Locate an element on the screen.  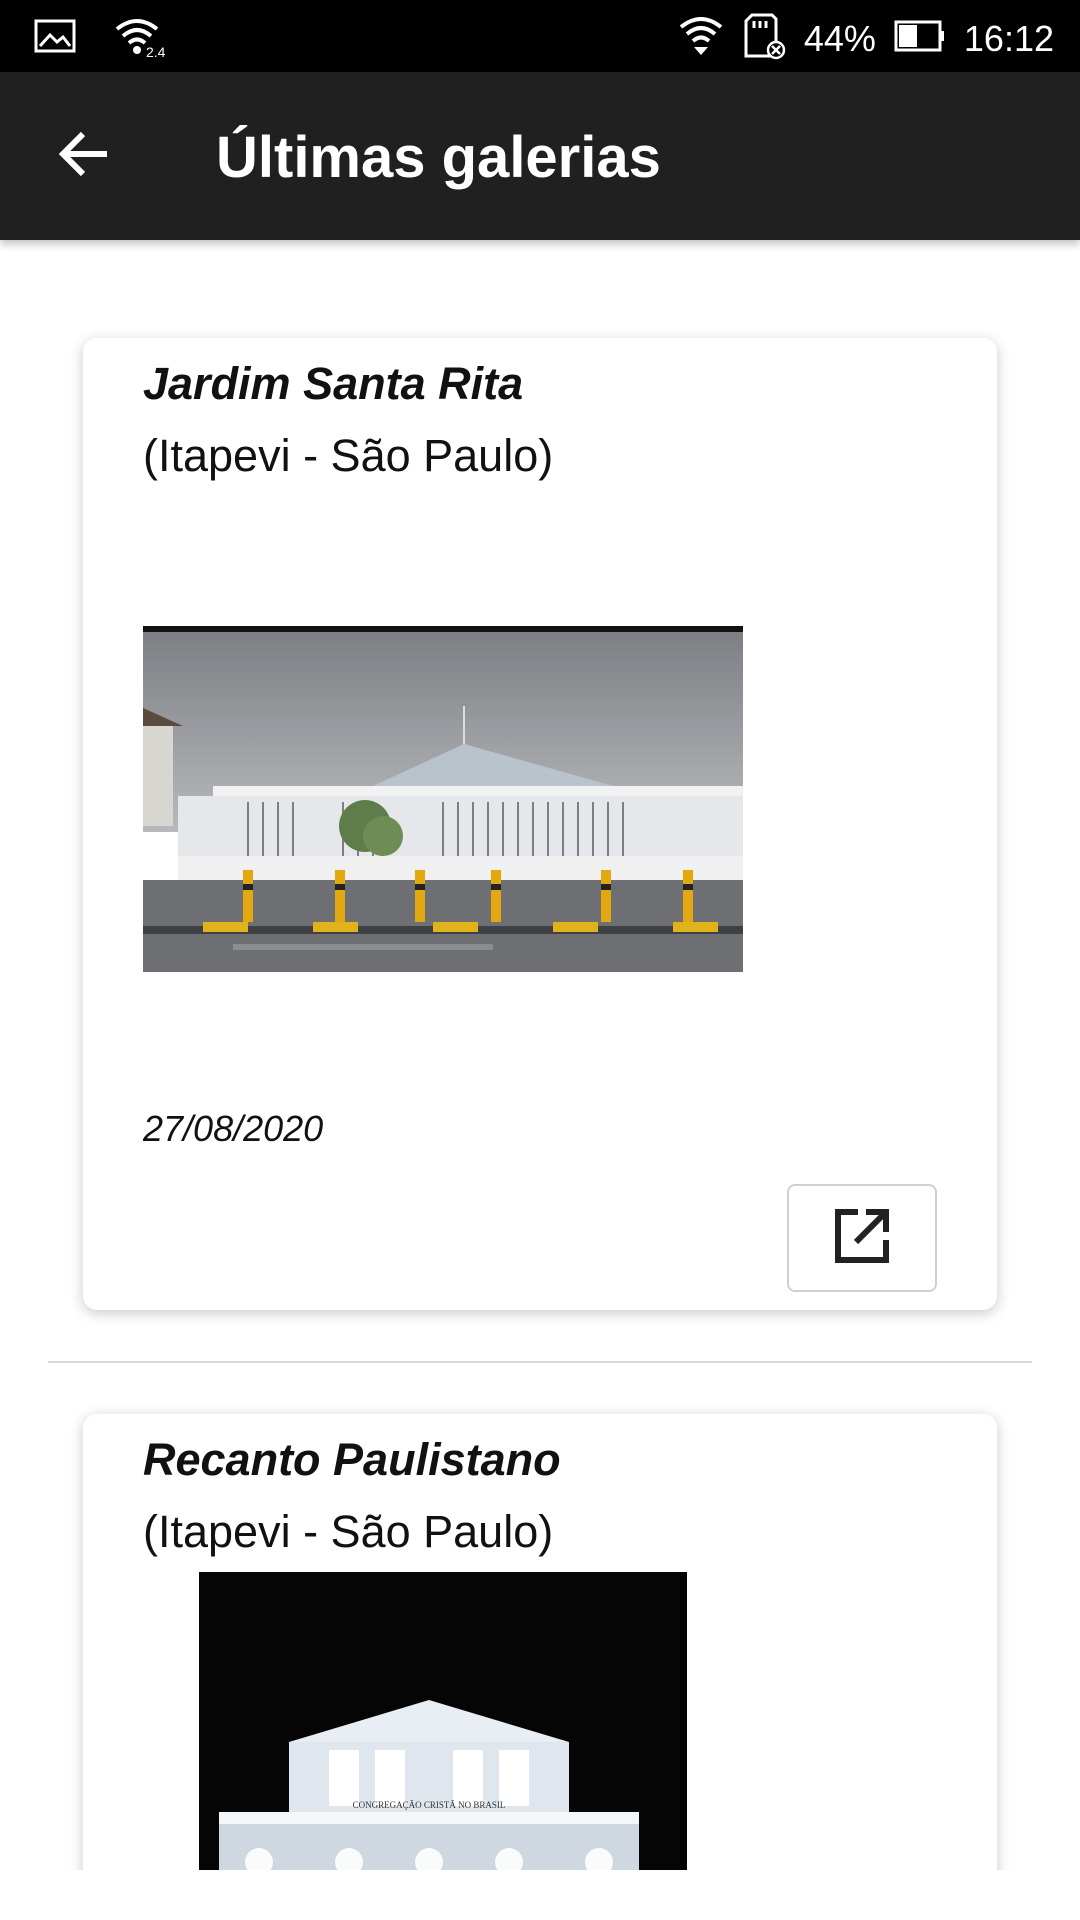
gallery-icon is located at coordinates (55, 38).